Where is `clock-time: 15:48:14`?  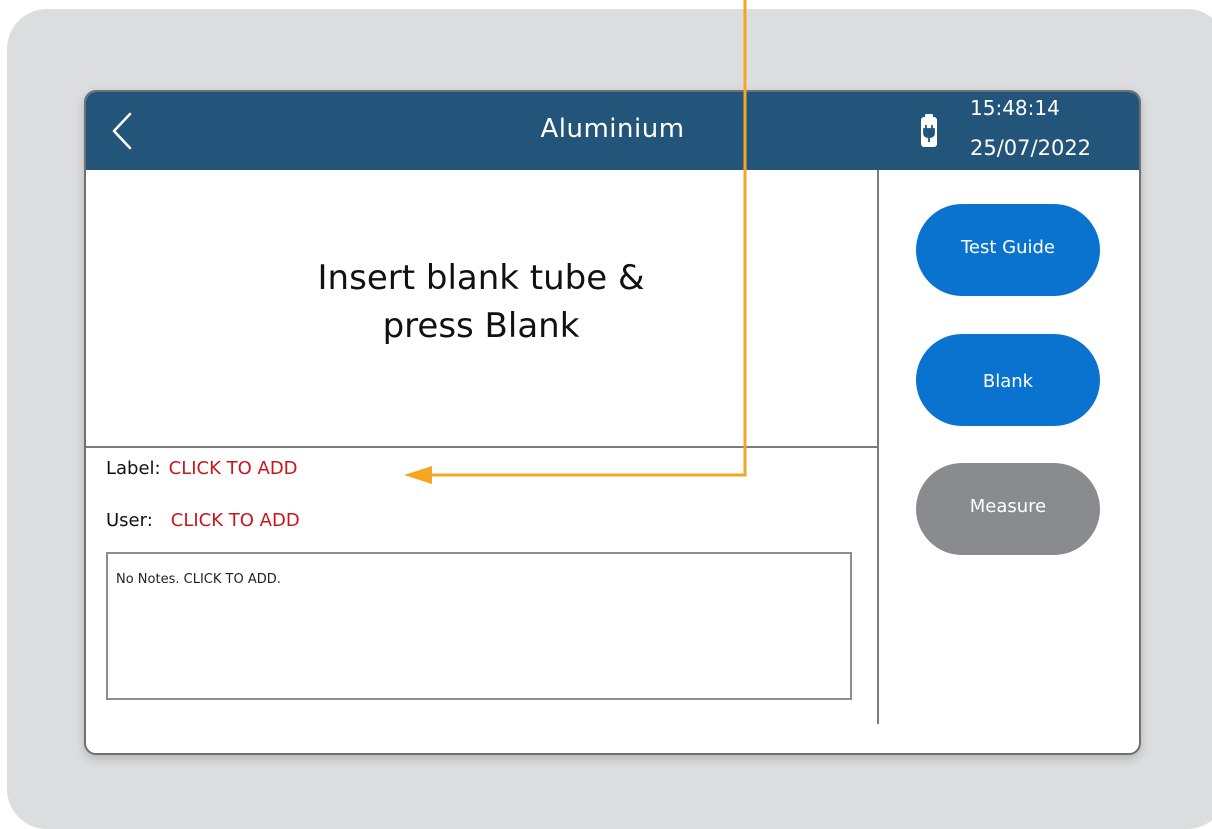 clock-time: 15:48:14 is located at coordinates (1015, 108).